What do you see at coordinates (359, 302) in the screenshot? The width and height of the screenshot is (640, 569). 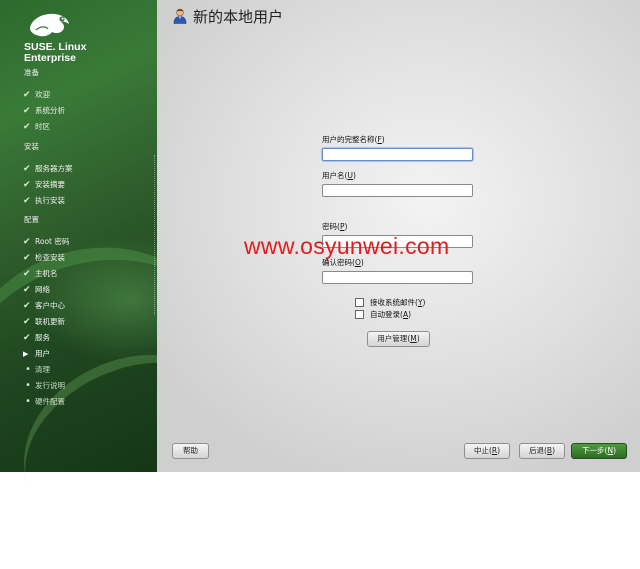 I see `receive-system-mail-checkbox` at bounding box center [359, 302].